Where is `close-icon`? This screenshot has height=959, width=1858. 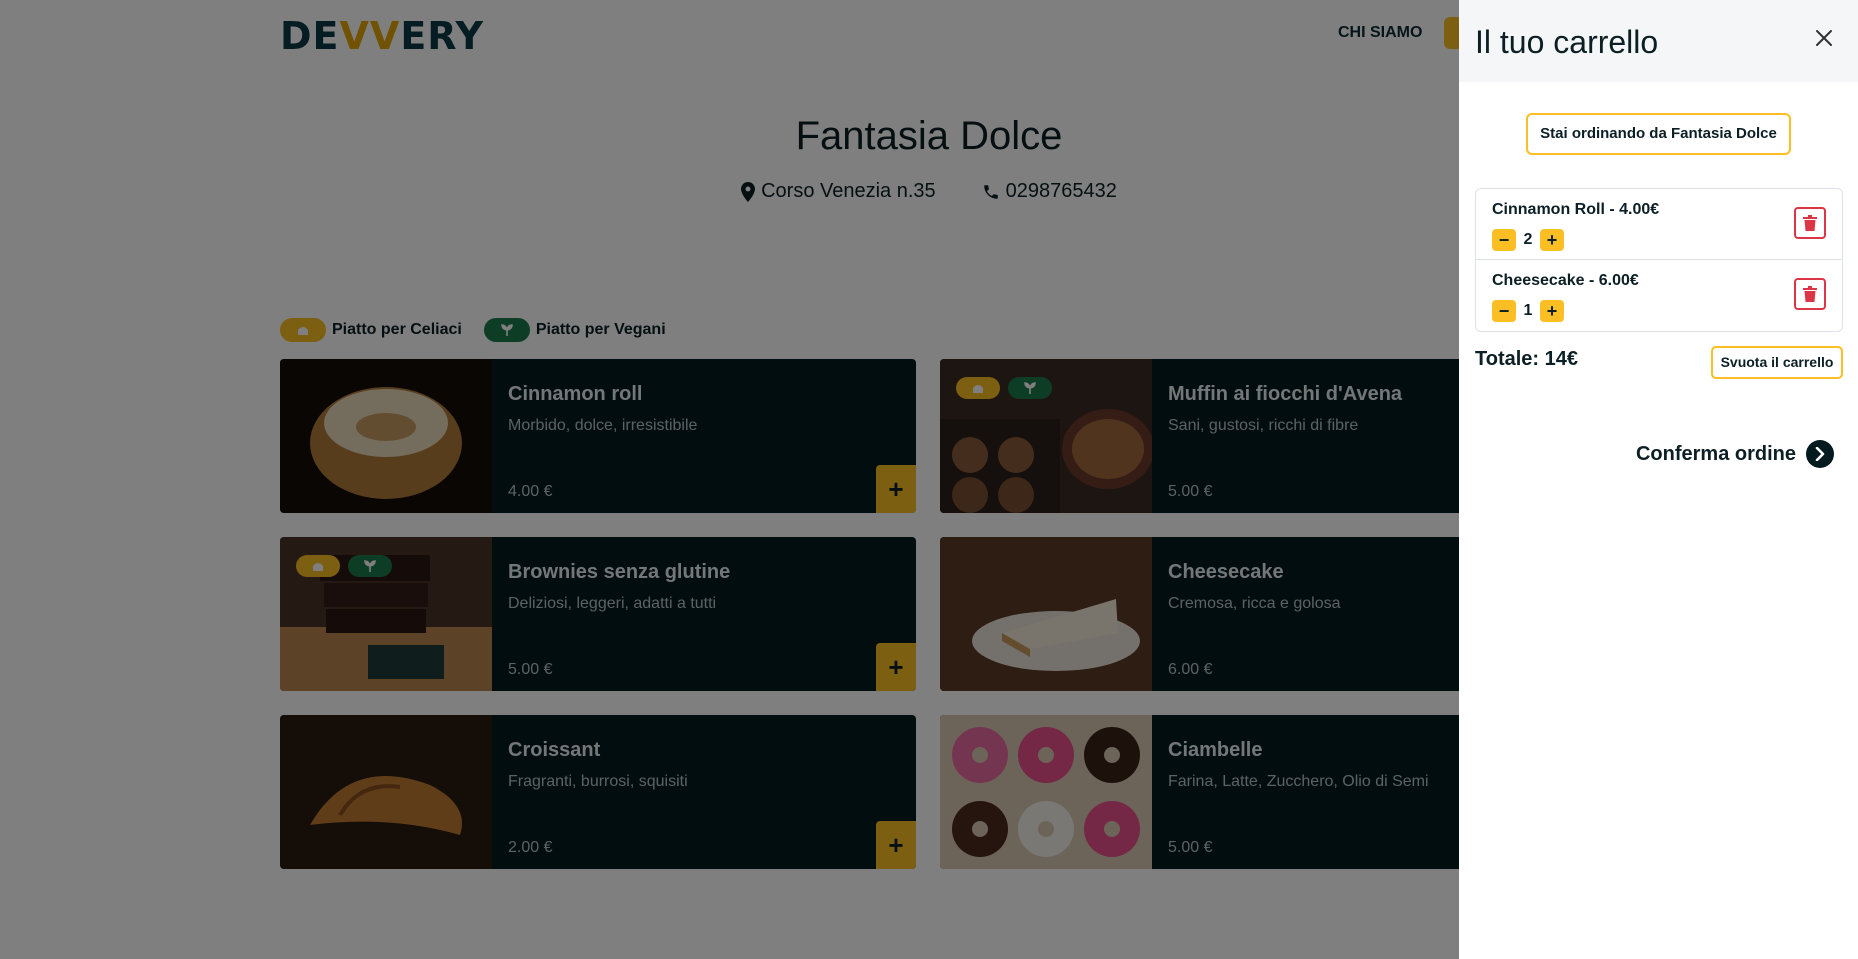
close-icon is located at coordinates (1824, 38).